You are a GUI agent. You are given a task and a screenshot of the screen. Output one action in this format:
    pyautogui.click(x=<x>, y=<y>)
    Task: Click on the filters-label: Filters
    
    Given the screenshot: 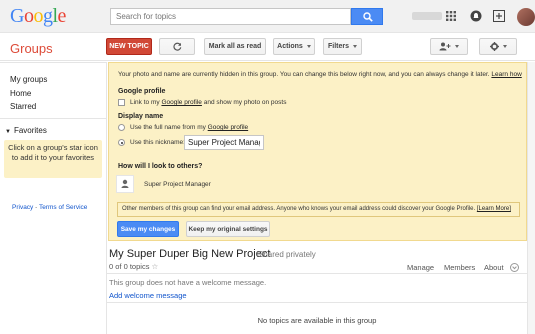 What is the action you would take?
    pyautogui.click(x=338, y=46)
    